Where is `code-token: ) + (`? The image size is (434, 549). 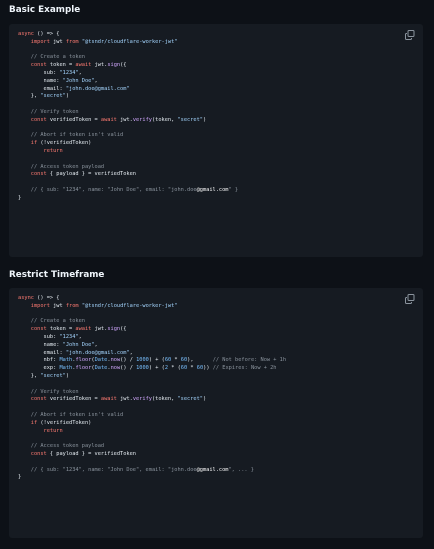 code-token: ) + ( is located at coordinates (156, 360).